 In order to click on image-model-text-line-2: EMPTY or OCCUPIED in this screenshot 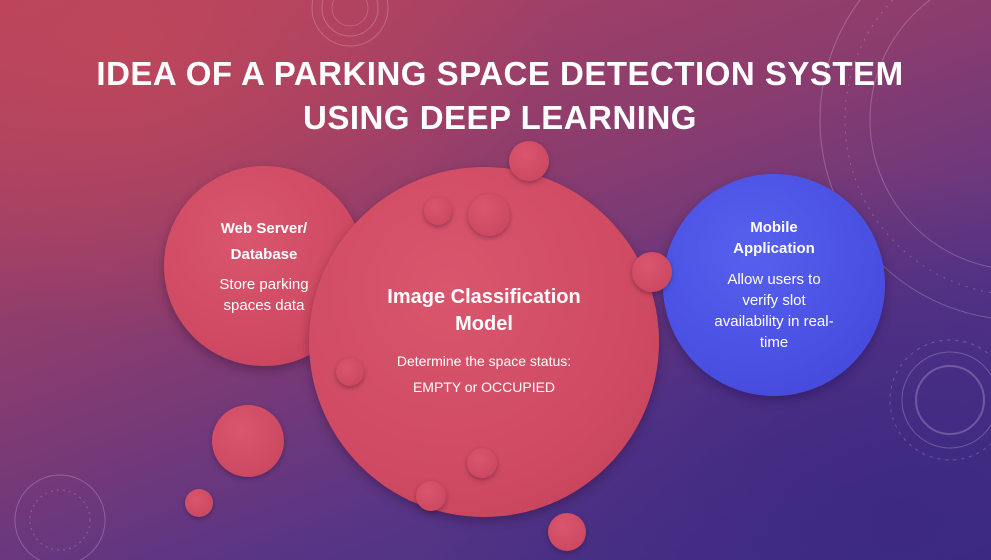, I will do `click(484, 387)`.